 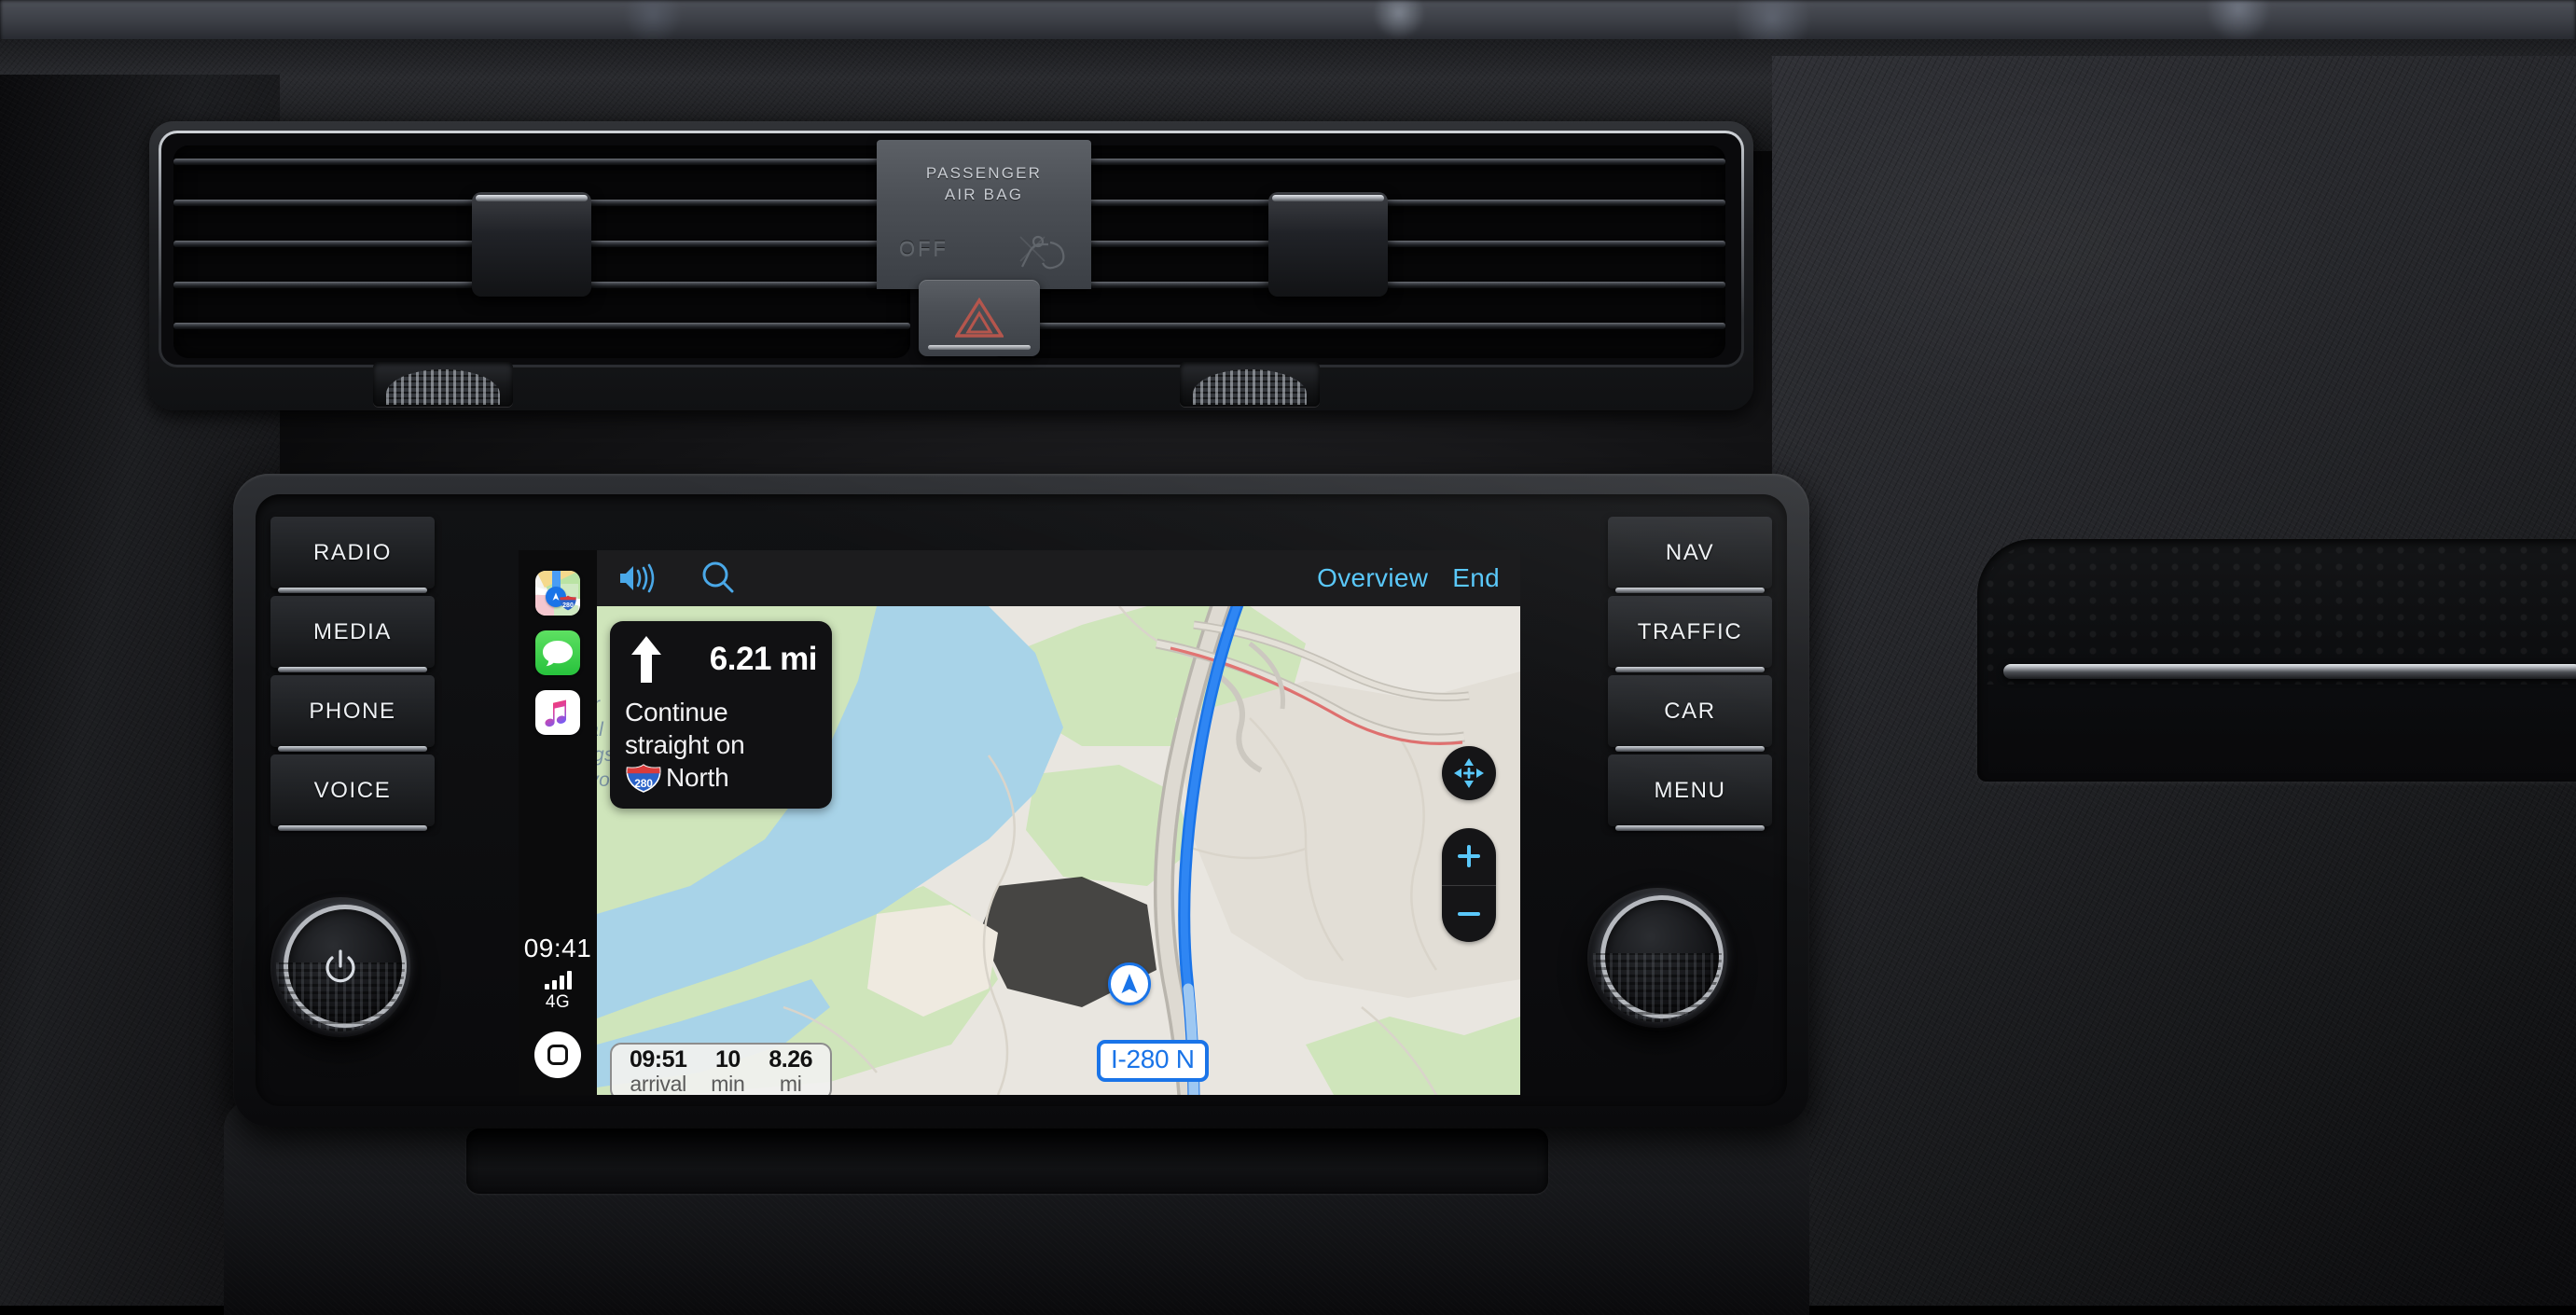 I want to click on power-volume-knob, so click(x=340, y=967).